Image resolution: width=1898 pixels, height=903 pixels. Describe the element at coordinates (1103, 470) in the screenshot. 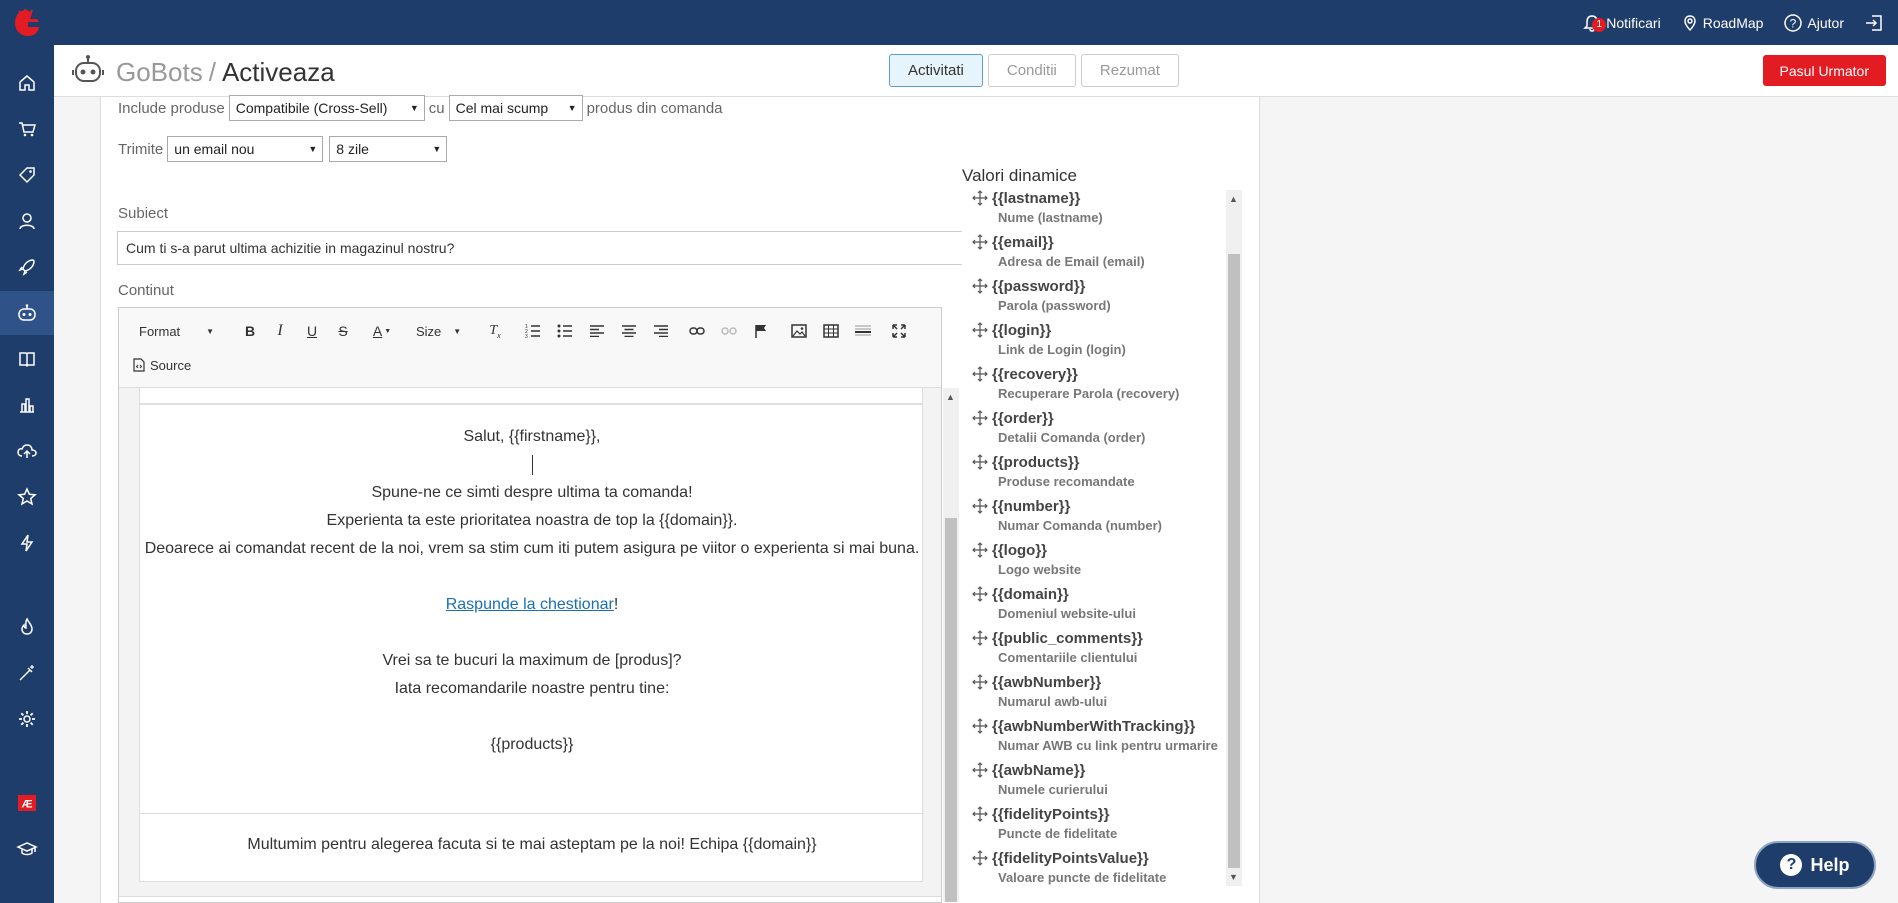

I see `dynamic-value-item: {{products}} Produse recomandate` at that location.